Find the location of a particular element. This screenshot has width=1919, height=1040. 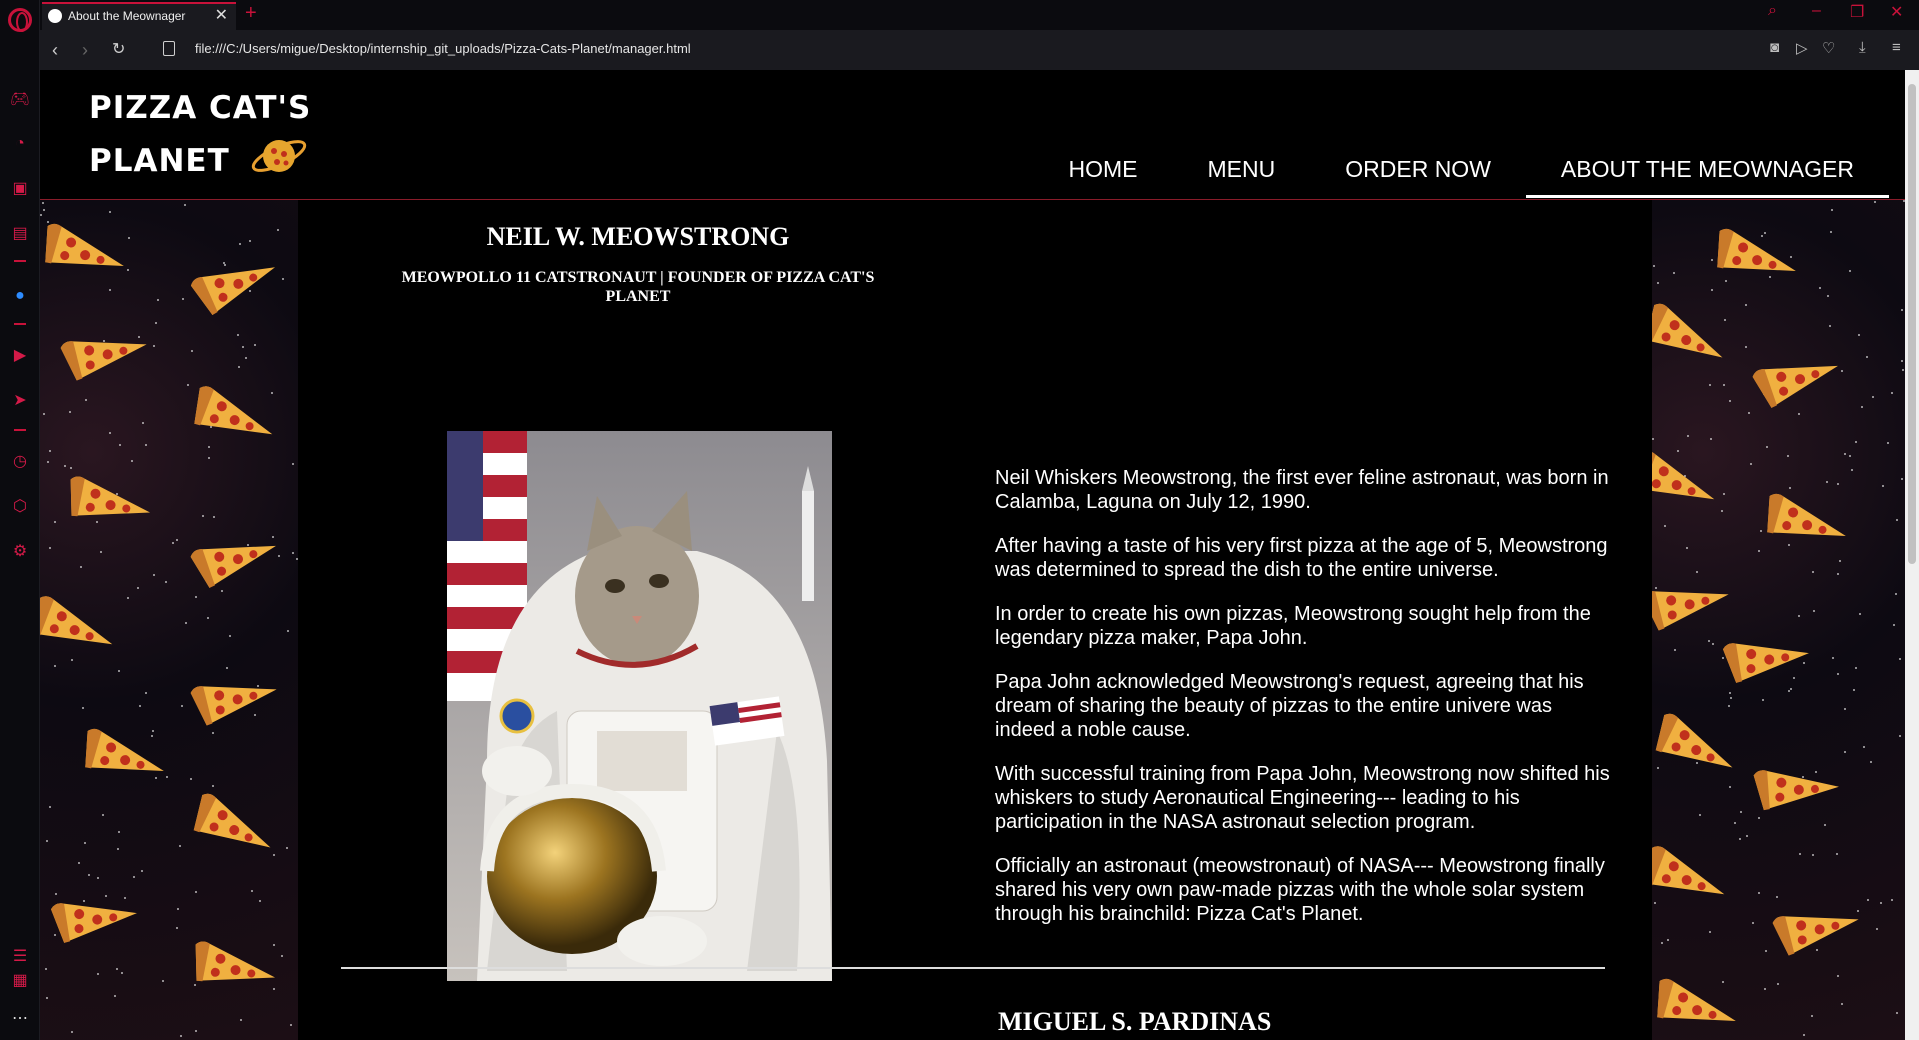

forward-icon: › is located at coordinates (85, 50).